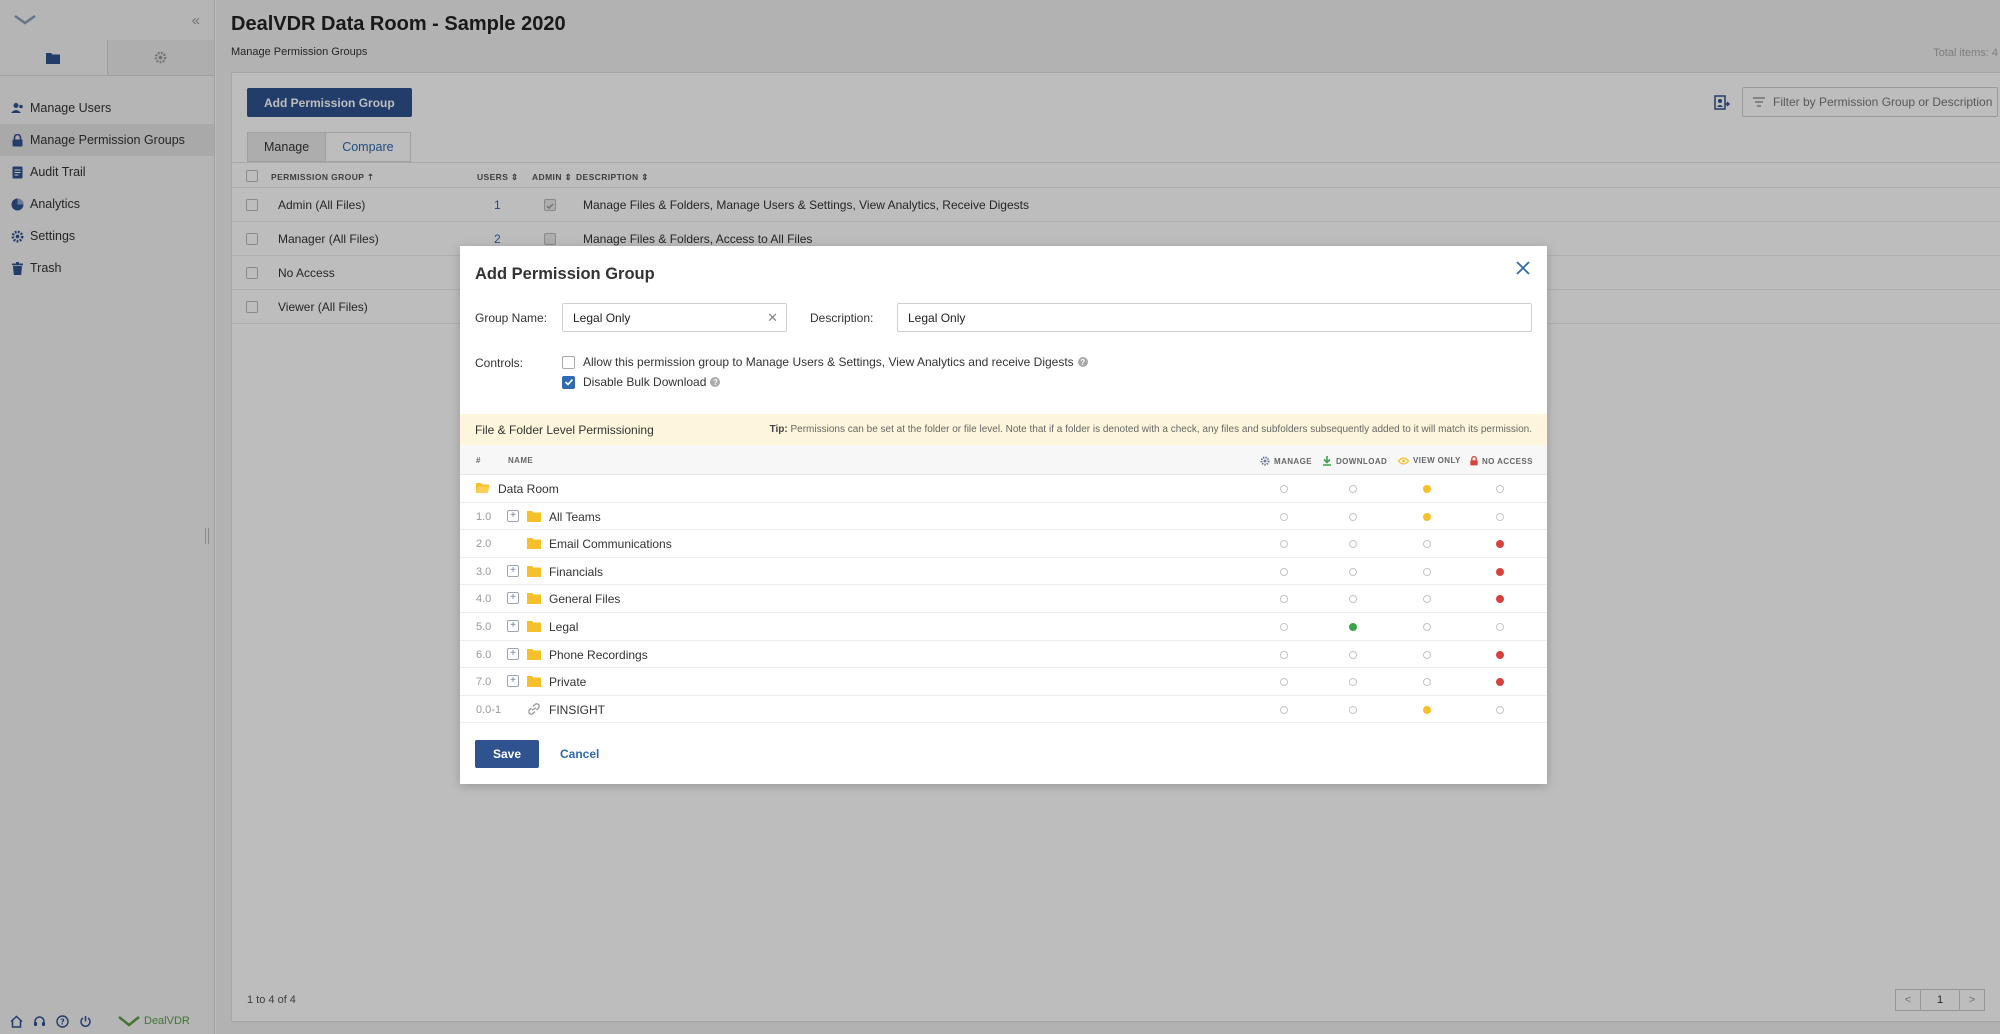 Image resolution: width=2000 pixels, height=1034 pixels. I want to click on permission-row: Data Room, so click(1003, 489).